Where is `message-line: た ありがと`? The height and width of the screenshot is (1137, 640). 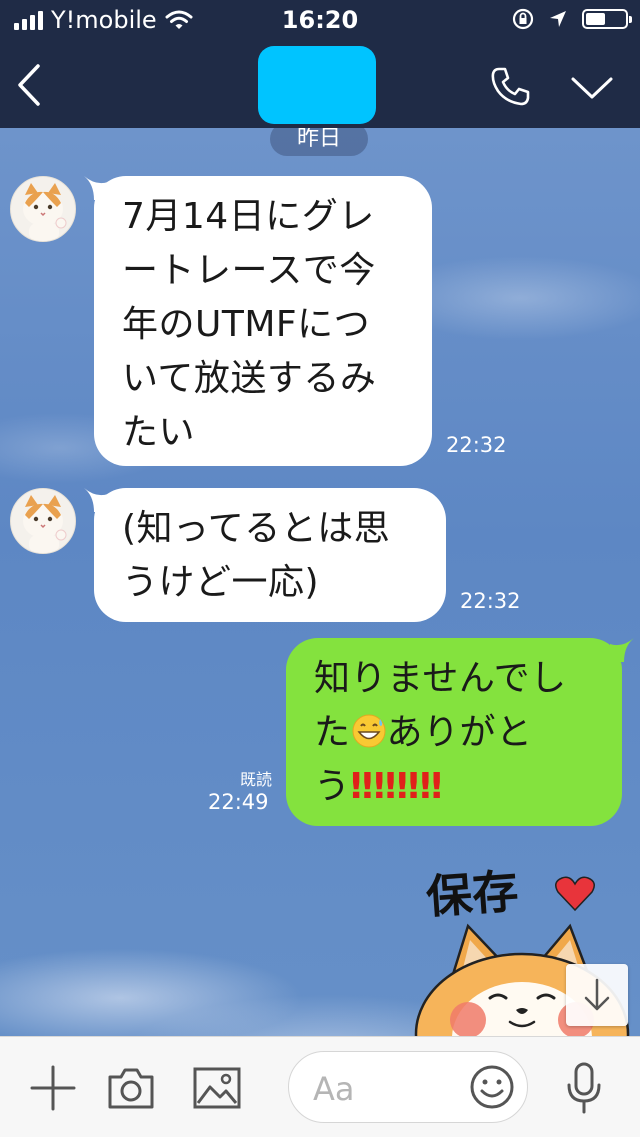
message-line: た ありがと is located at coordinates (468, 733).